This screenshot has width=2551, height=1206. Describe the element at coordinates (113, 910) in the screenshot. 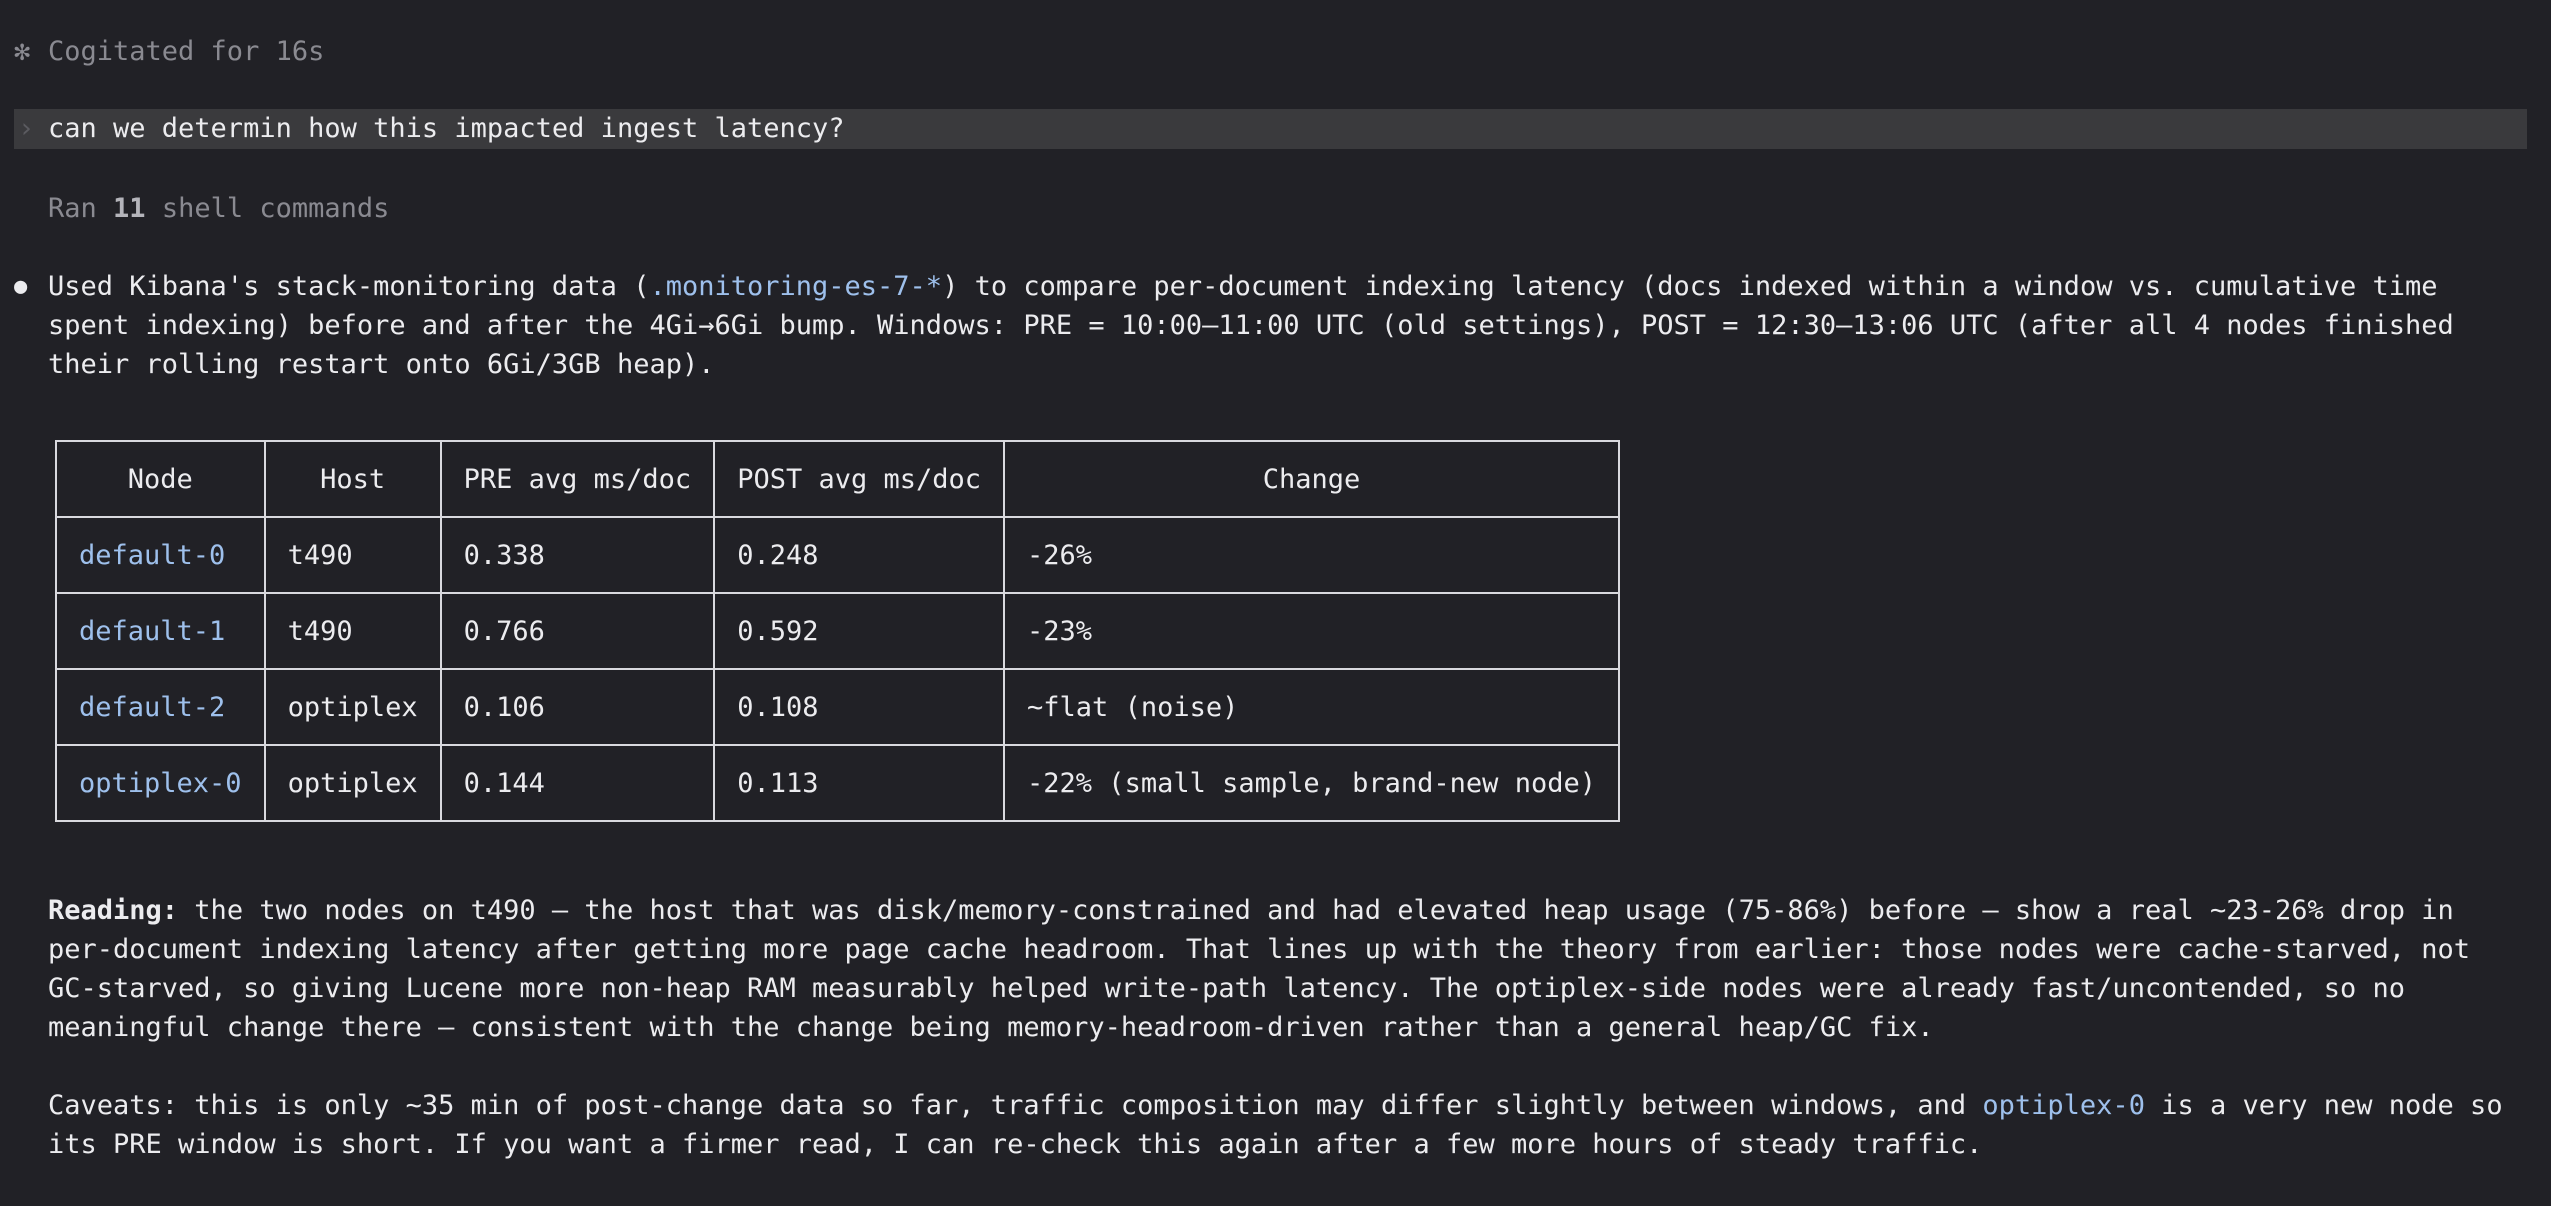

I see `reading-label: Reading:` at that location.